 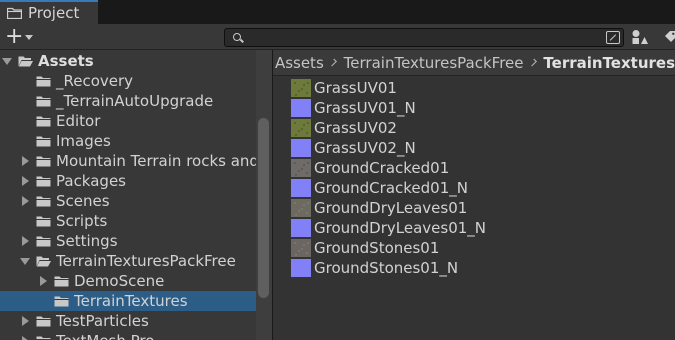 I want to click on tree-item-label: Settings, so click(x=87, y=241).